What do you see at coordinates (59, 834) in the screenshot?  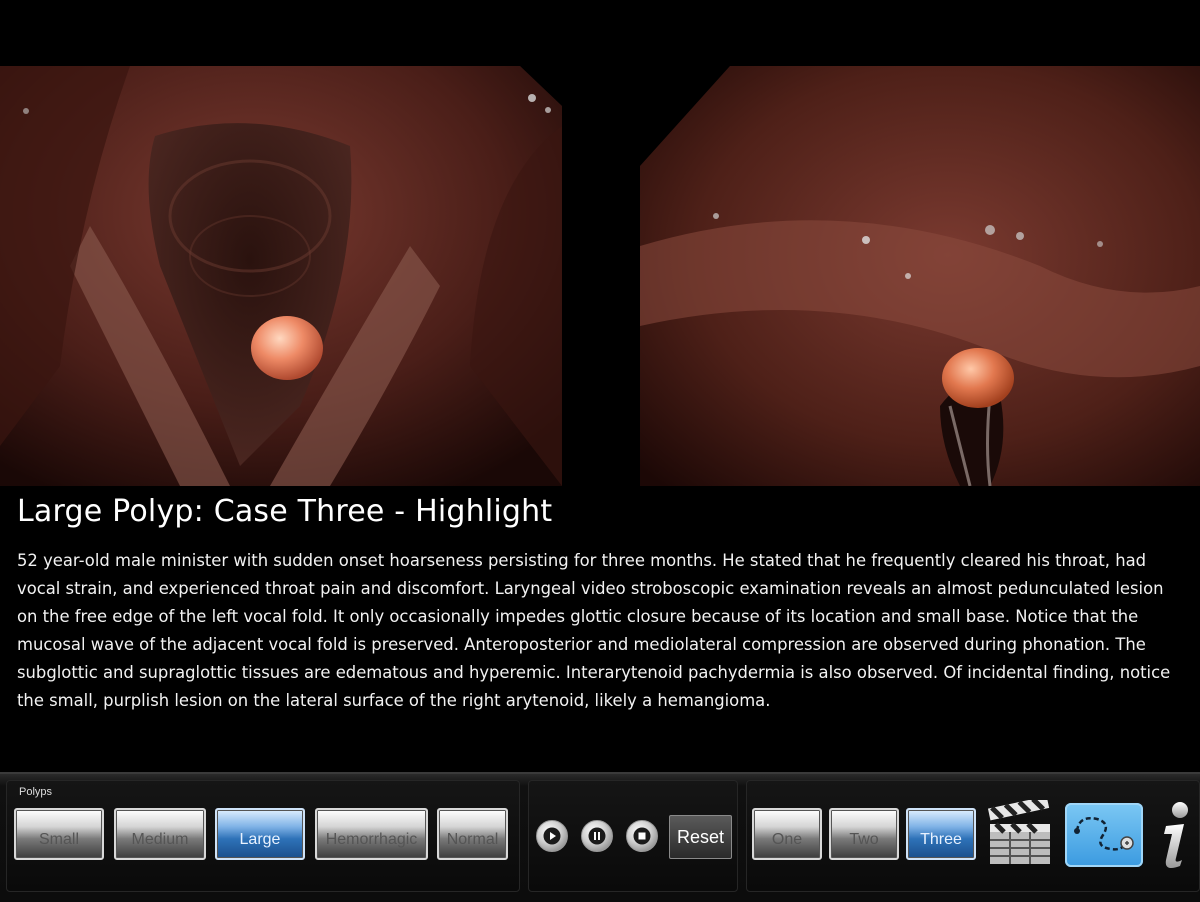 I see `polyp-small-button: Small` at bounding box center [59, 834].